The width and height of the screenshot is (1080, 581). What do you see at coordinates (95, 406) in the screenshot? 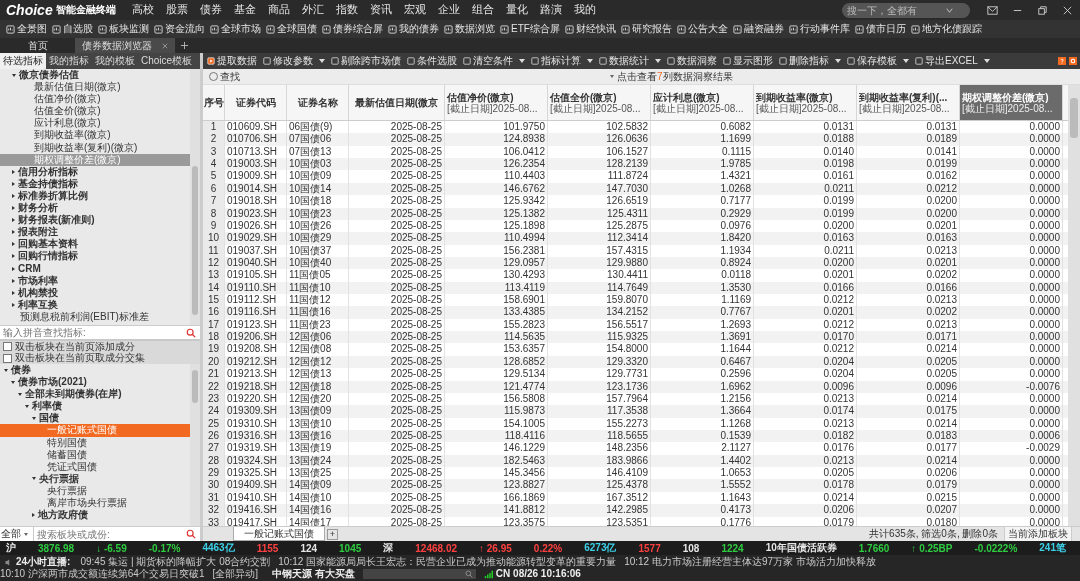
I see `tree-item: 利率债` at bounding box center [95, 406].